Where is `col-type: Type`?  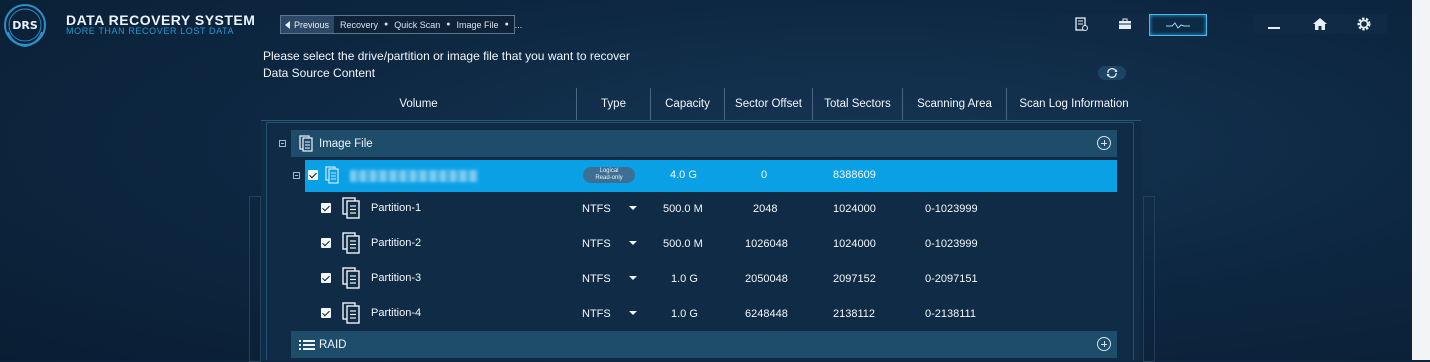 col-type: Type is located at coordinates (614, 104).